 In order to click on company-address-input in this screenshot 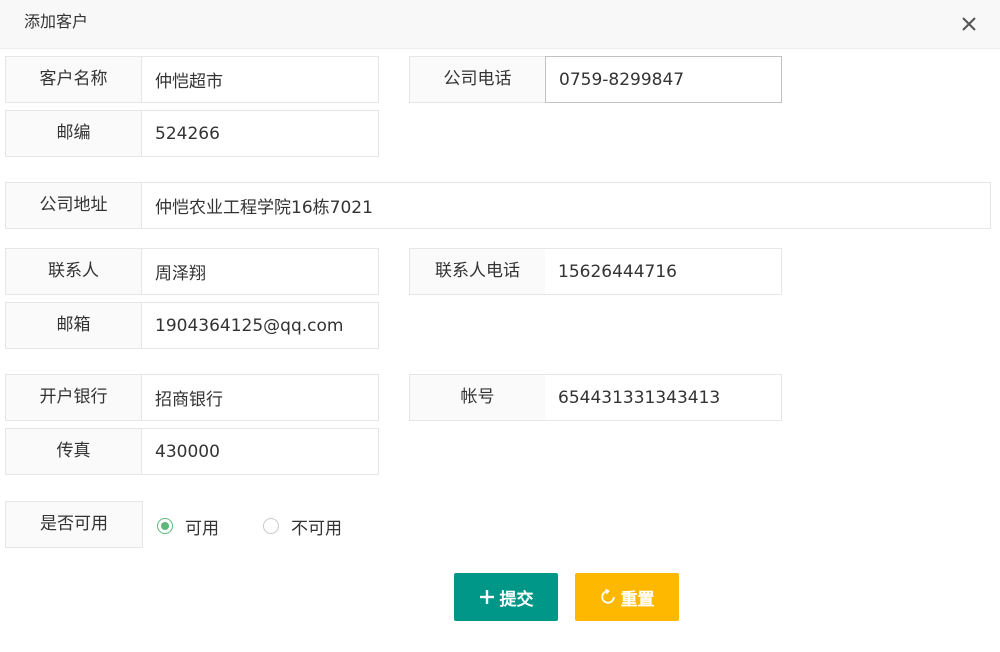, I will do `click(566, 205)`.